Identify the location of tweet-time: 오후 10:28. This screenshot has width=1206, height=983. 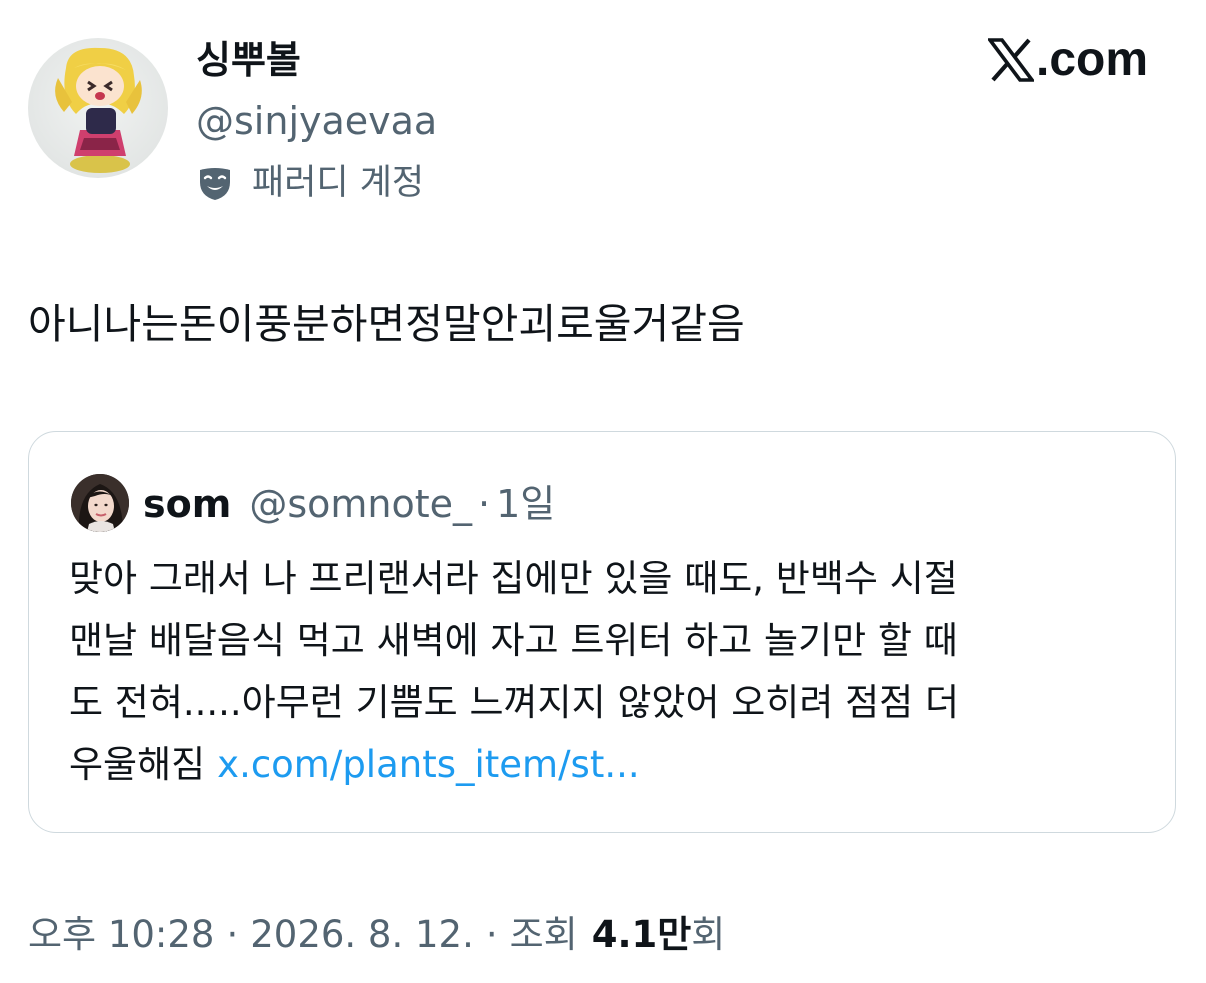
(121, 935).